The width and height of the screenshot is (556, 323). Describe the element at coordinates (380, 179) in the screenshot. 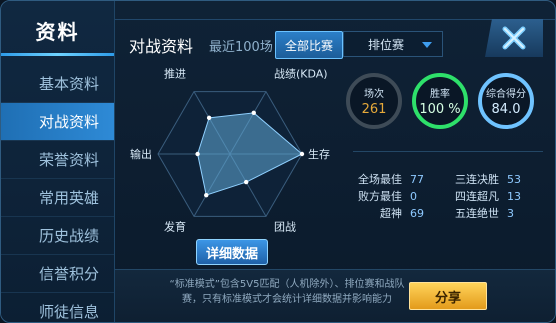

I see `record-label: 全场最佳` at that location.